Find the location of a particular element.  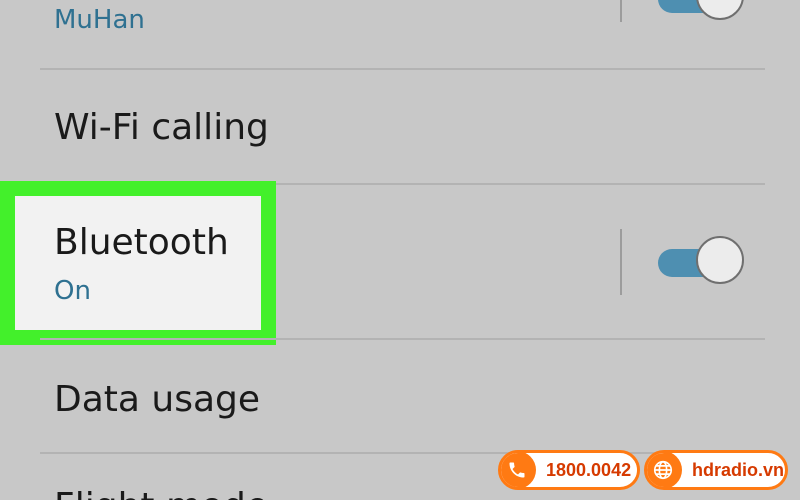

bluetooth-toggle-knob is located at coordinates (720, 260).